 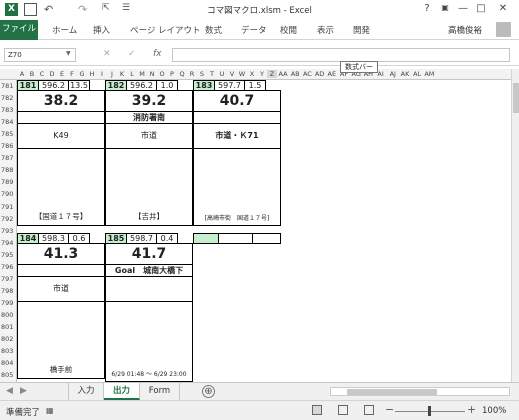 What do you see at coordinates (8, 219) in the screenshot?
I see `row-header: 792` at bounding box center [8, 219].